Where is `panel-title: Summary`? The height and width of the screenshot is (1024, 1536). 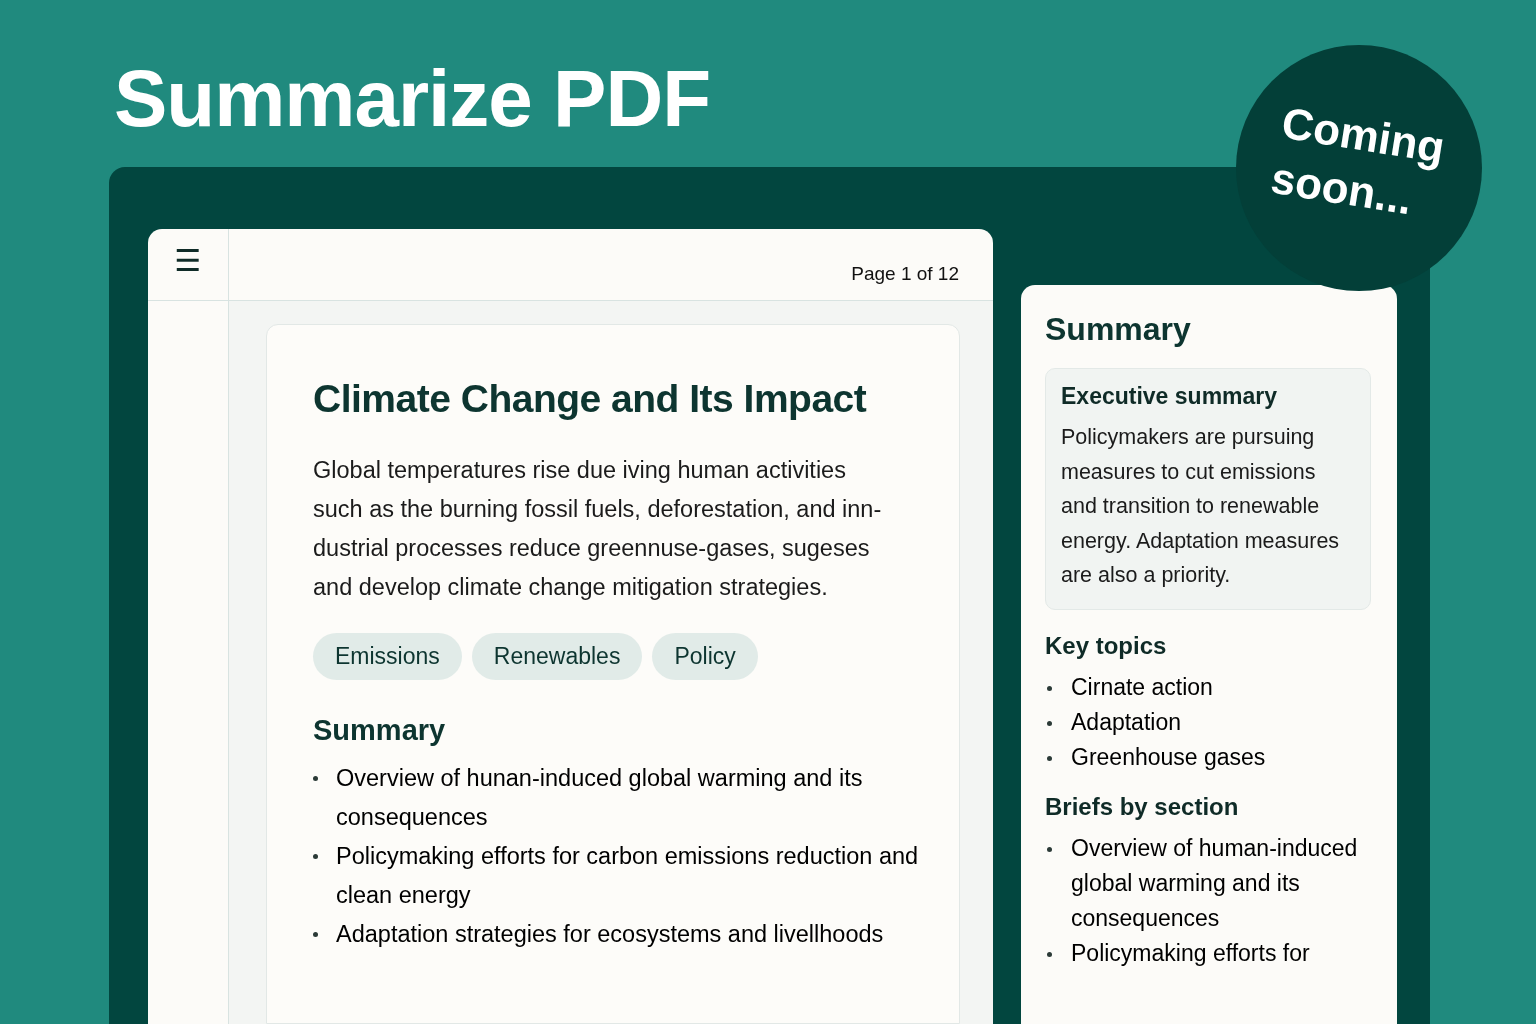
panel-title: Summary is located at coordinates (1118, 329).